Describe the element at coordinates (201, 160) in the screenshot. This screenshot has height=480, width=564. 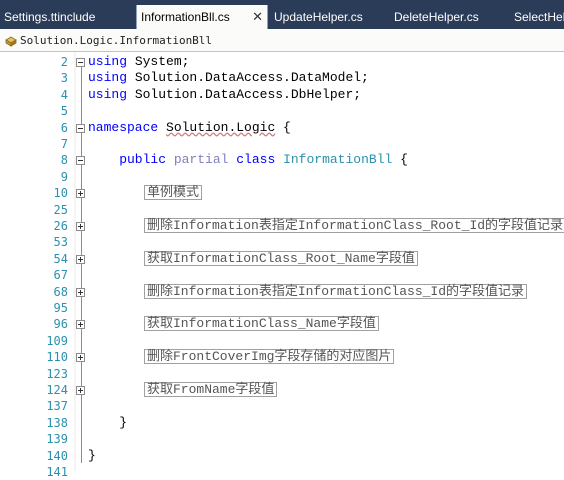
I see `code-token: partial` at that location.